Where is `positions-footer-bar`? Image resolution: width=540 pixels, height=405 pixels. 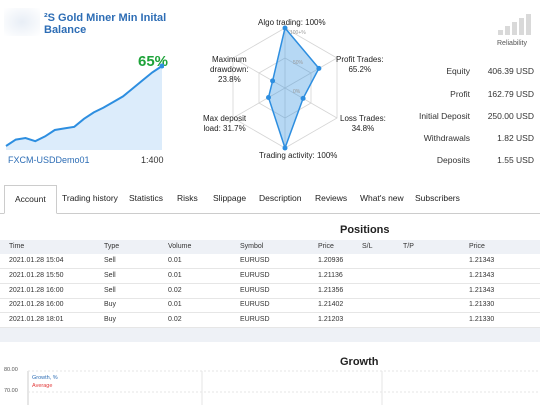 positions-footer-bar is located at coordinates (270, 335).